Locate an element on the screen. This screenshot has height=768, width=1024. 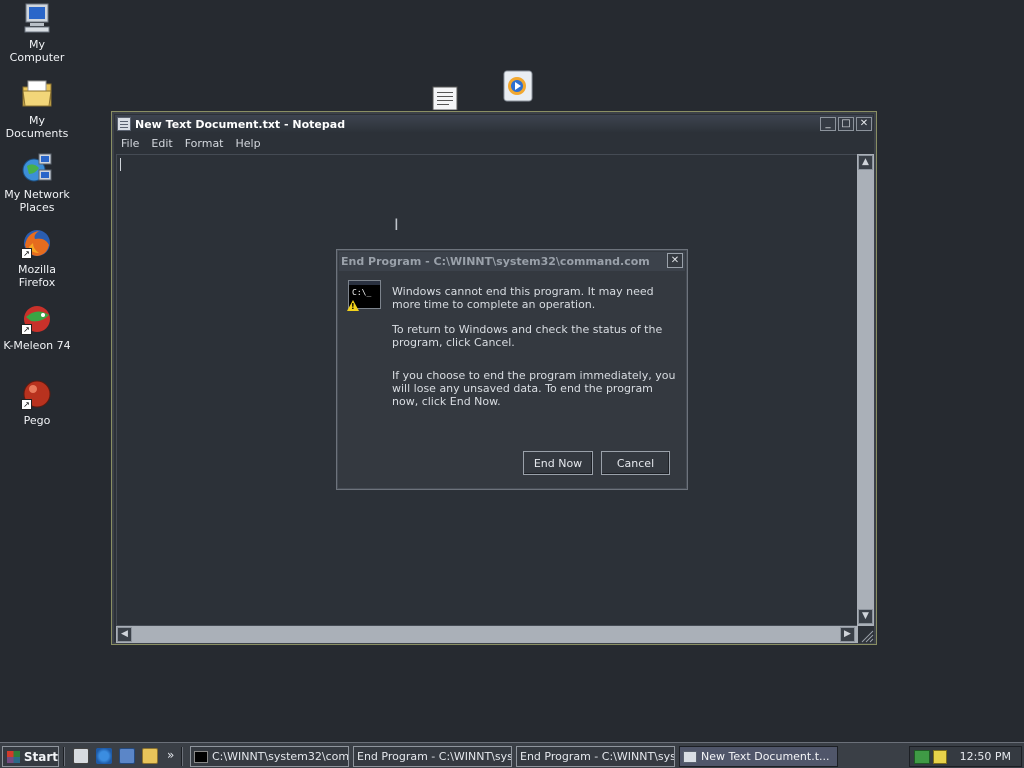
desktop-icon-label: My Network Places is located at coordinates (37, 201).